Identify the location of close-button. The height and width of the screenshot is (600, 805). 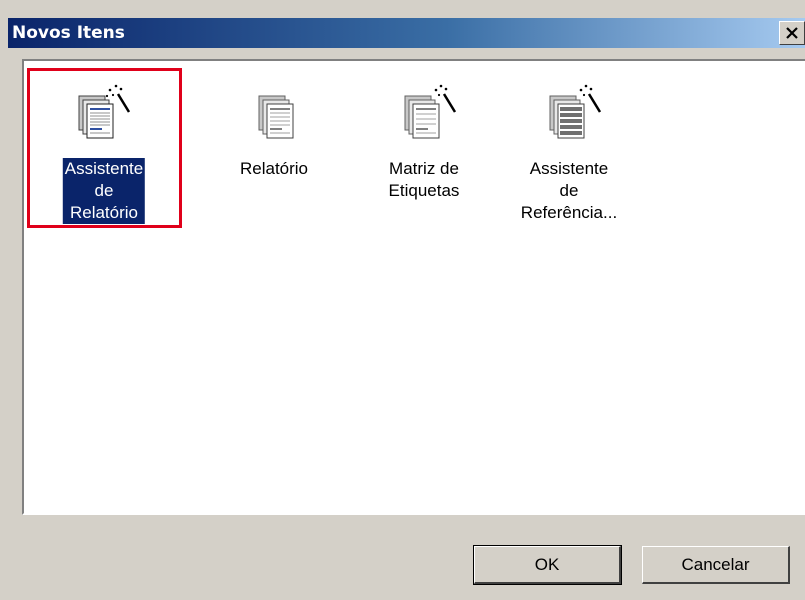
(792, 33).